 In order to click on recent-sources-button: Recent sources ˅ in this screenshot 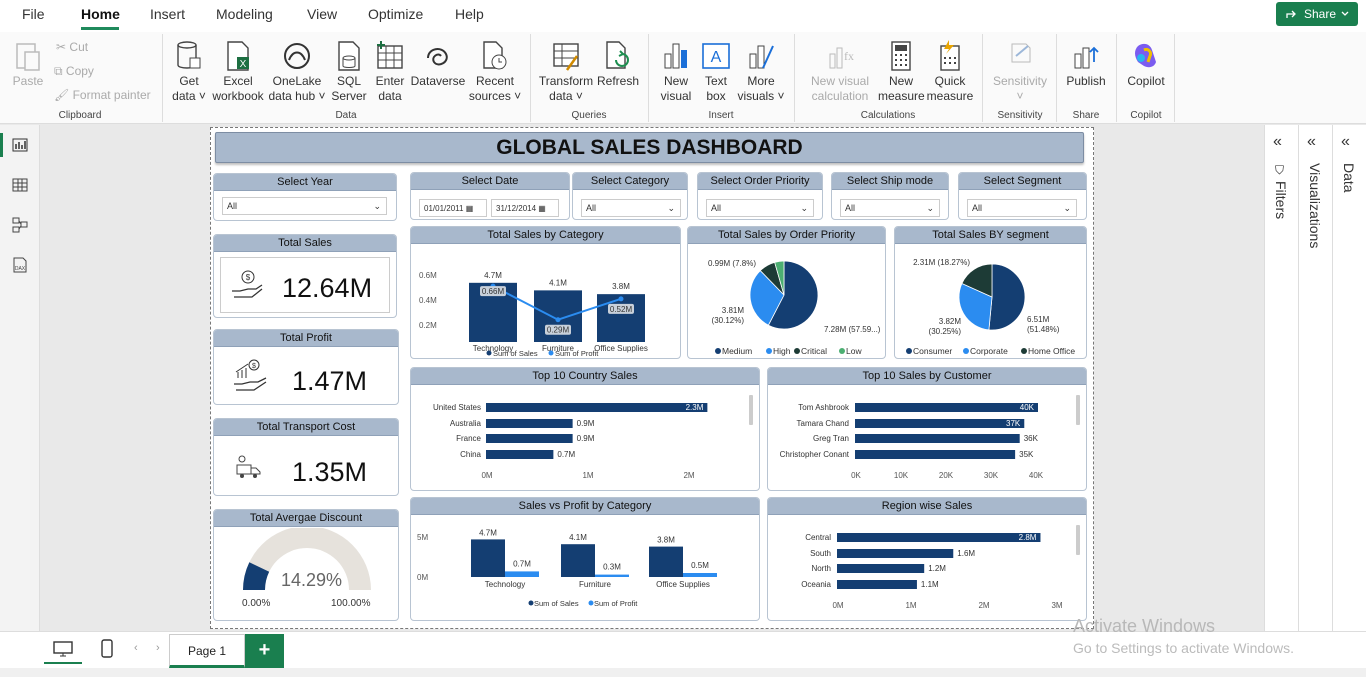, I will do `click(495, 72)`.